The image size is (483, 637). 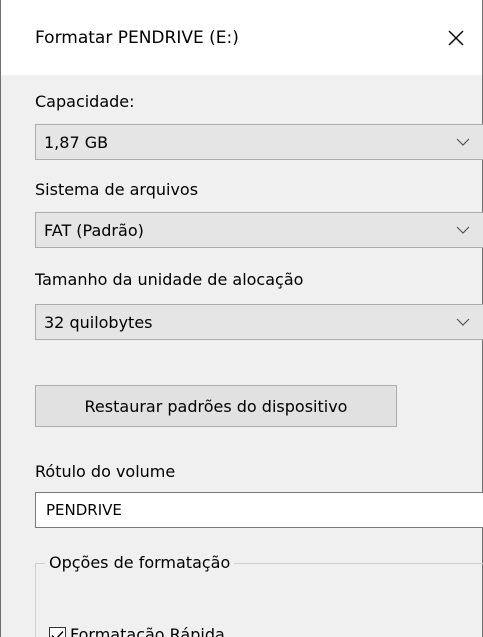 I want to click on file-system-value: FAT (Padrão), so click(x=94, y=230).